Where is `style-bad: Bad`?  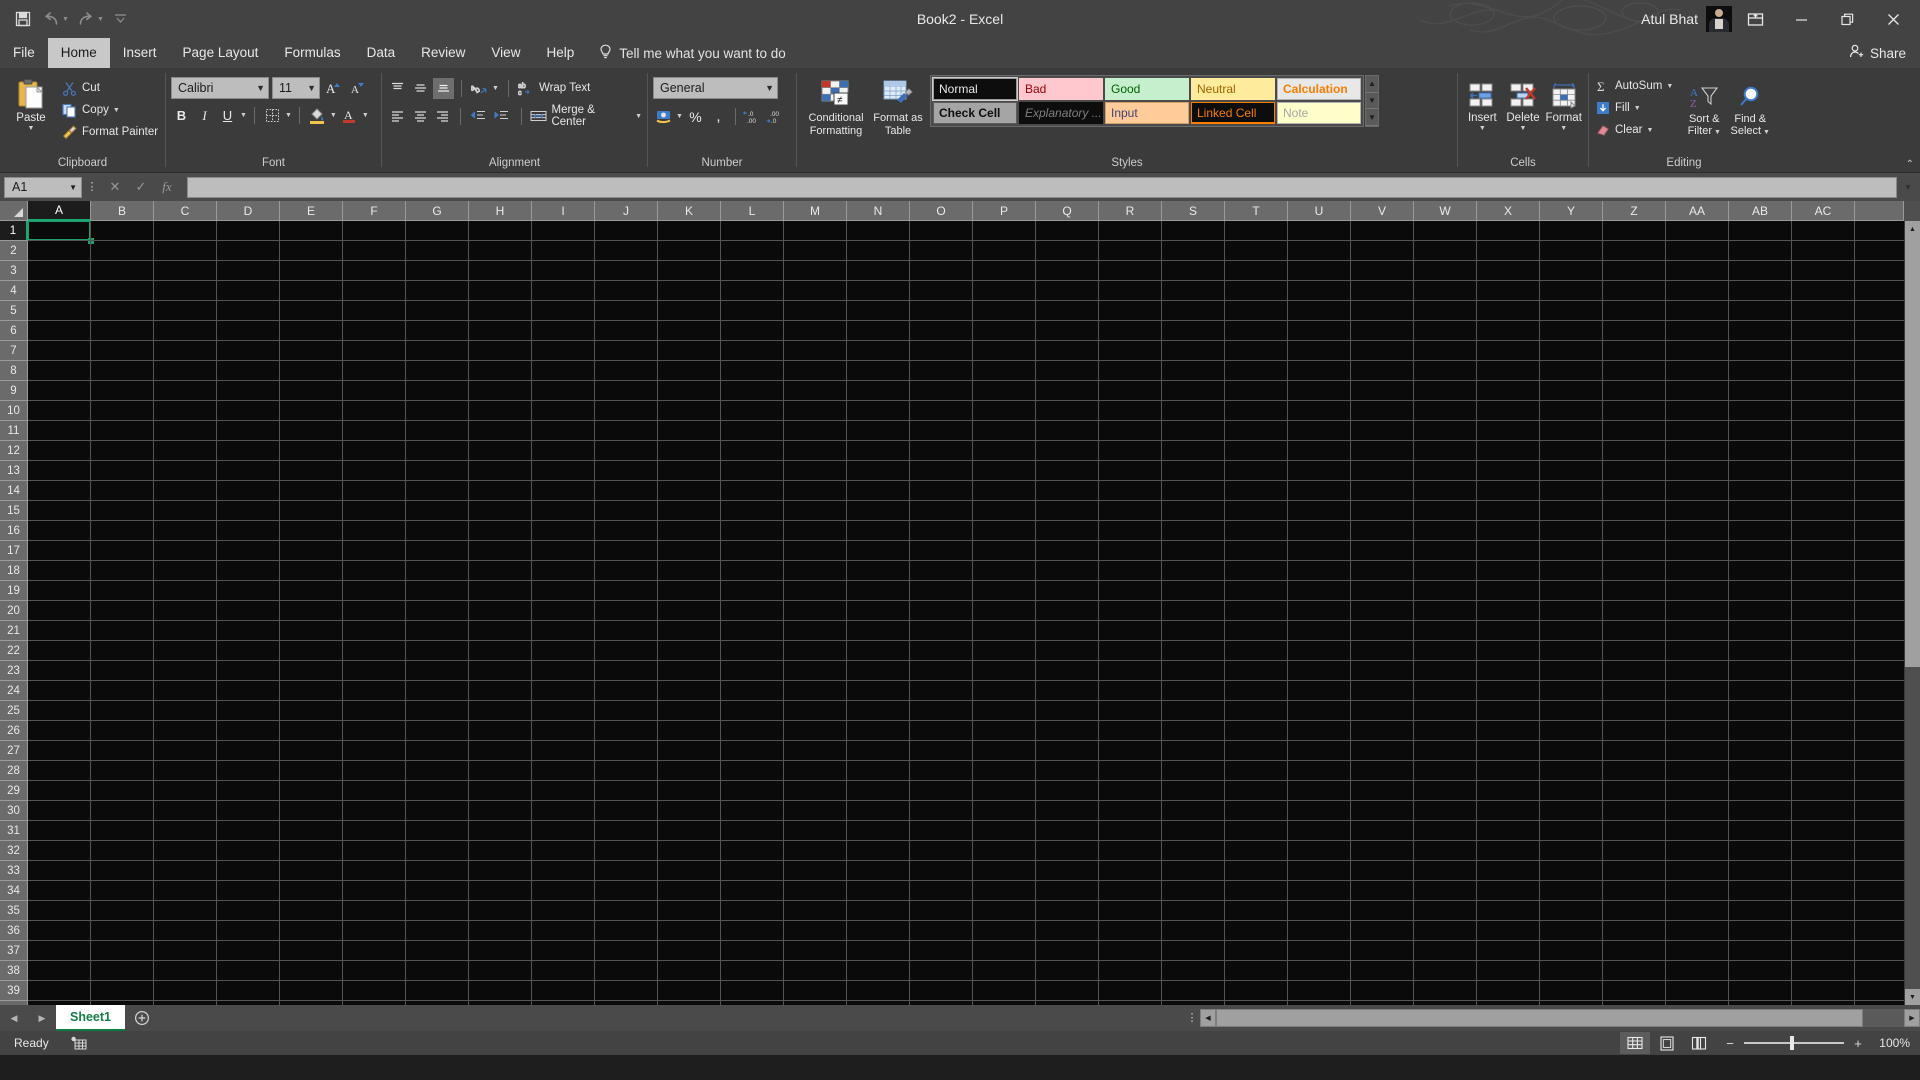
style-bad: Bad is located at coordinates (1061, 89).